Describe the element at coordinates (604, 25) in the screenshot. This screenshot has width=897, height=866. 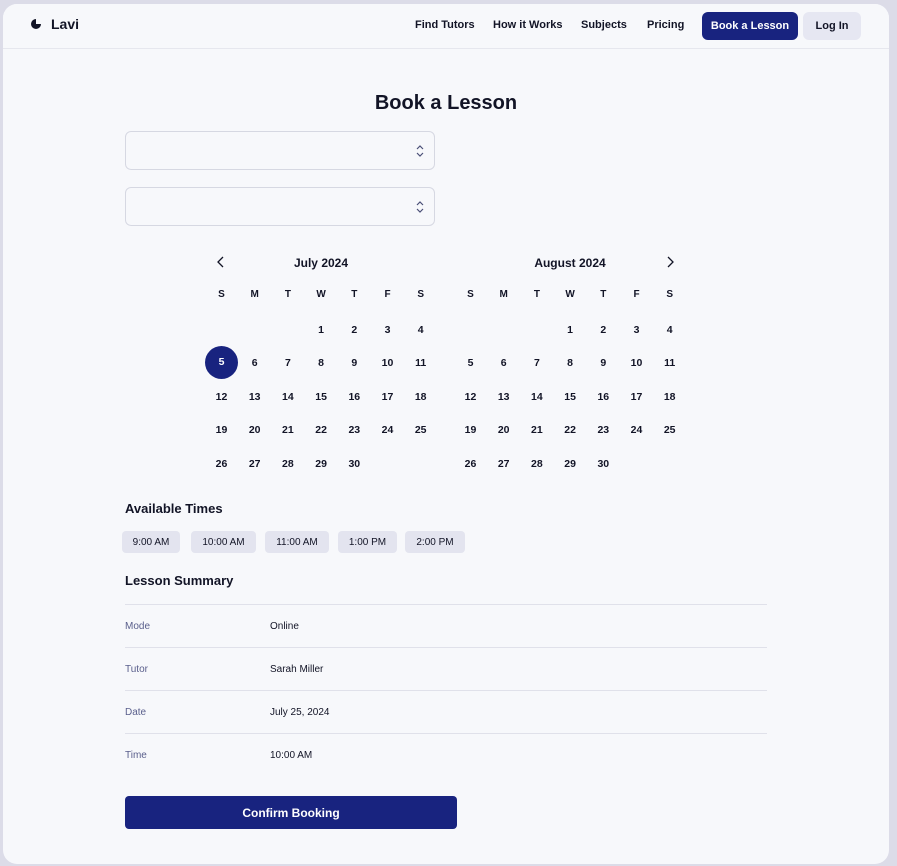
I see `nav-subjects: Subjects` at that location.